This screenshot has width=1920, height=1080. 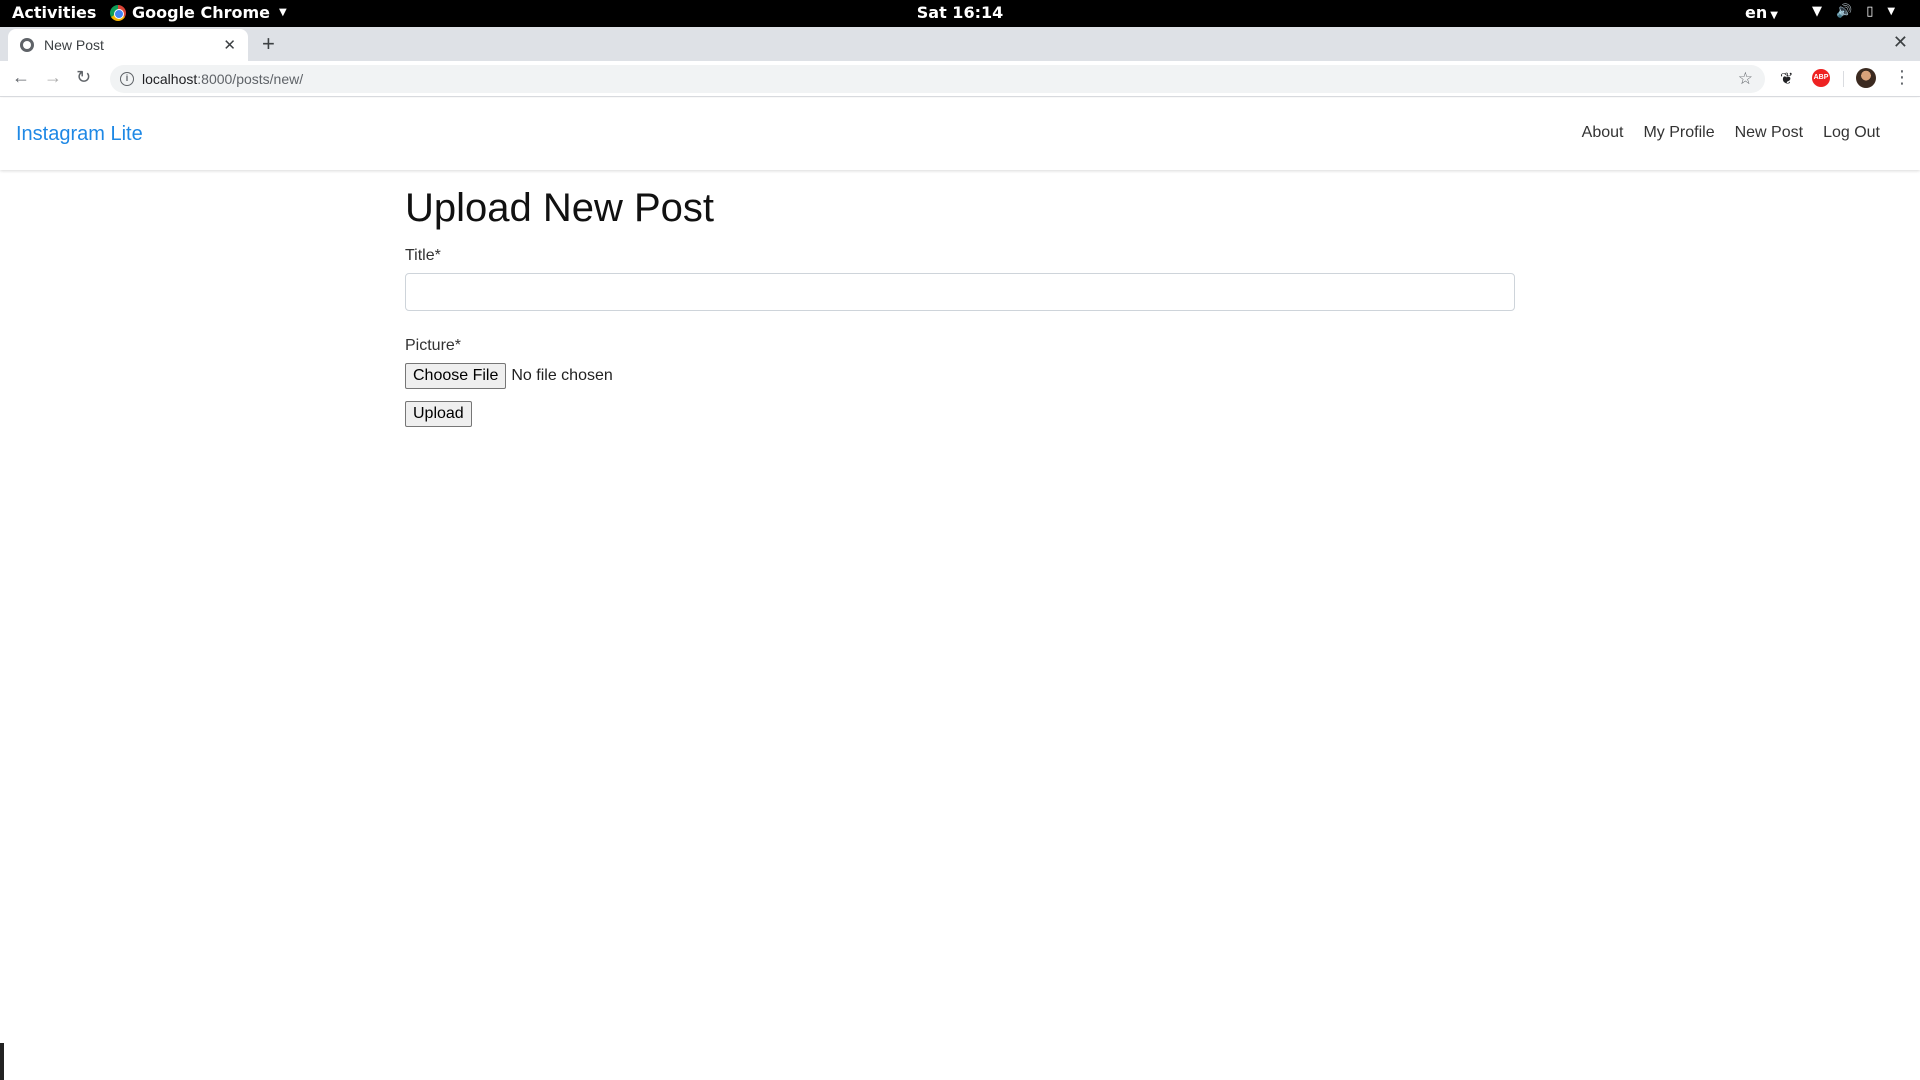 I want to click on url-host: localhost, so click(x=170, y=79).